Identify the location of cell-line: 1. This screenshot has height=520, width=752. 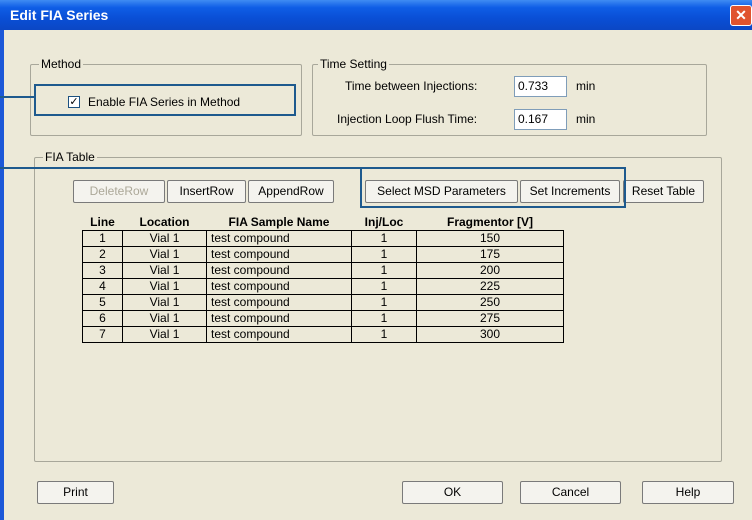
(102, 238).